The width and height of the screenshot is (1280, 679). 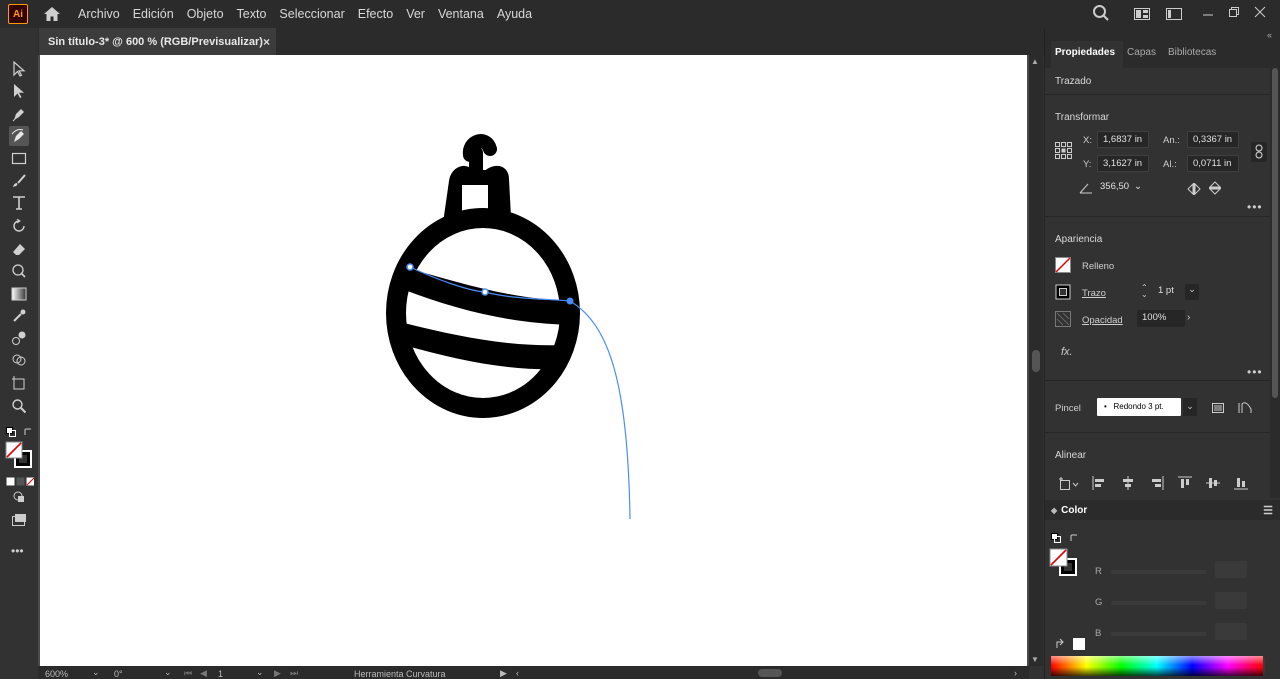 What do you see at coordinates (1231, 569) in the screenshot?
I see `r-field` at bounding box center [1231, 569].